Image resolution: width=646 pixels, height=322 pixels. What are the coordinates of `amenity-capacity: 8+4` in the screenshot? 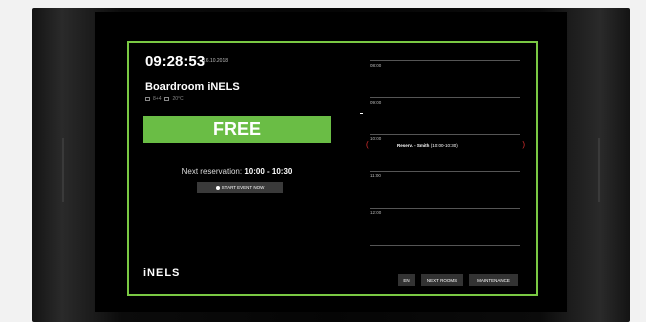 It's located at (157, 99).